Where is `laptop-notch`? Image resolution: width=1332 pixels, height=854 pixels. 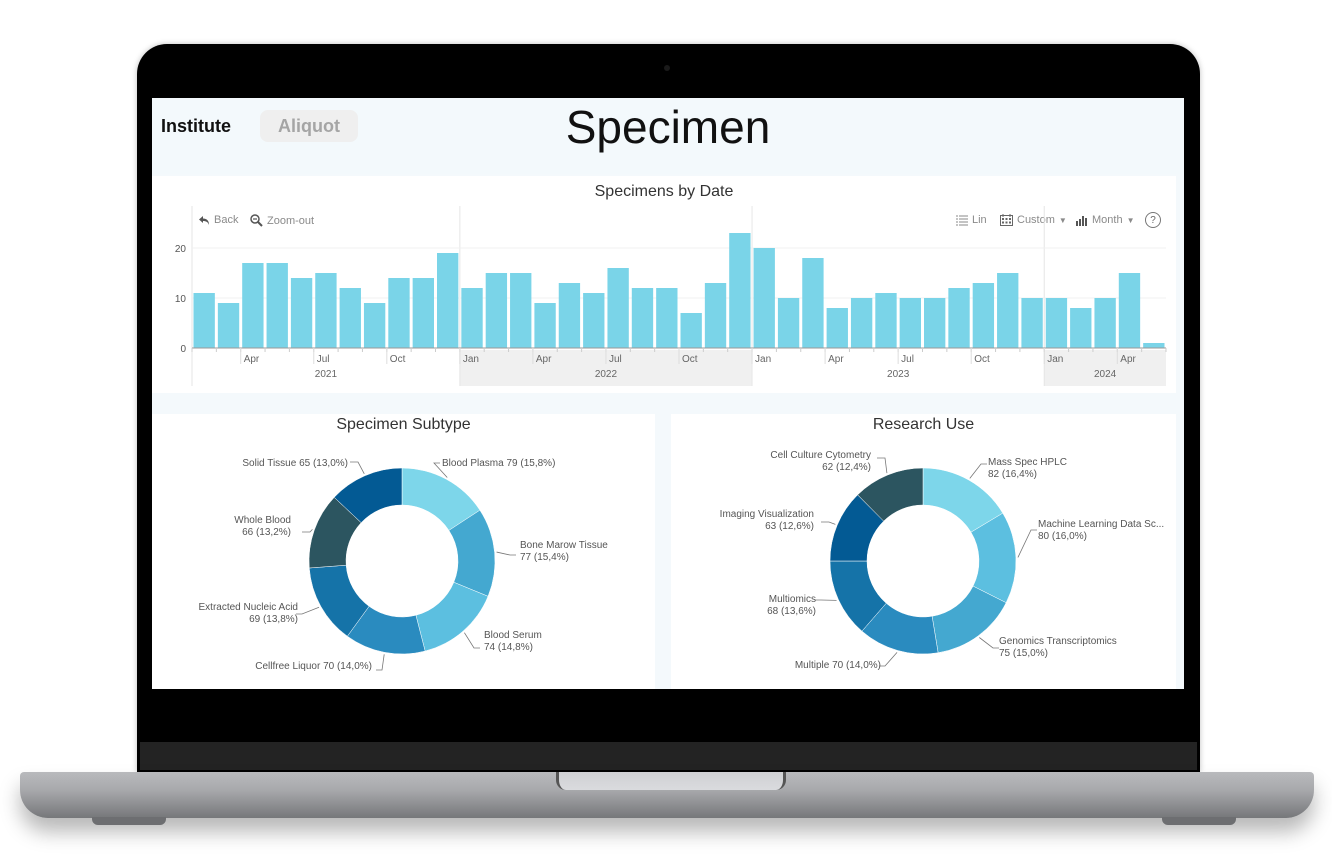
laptop-notch is located at coordinates (671, 781).